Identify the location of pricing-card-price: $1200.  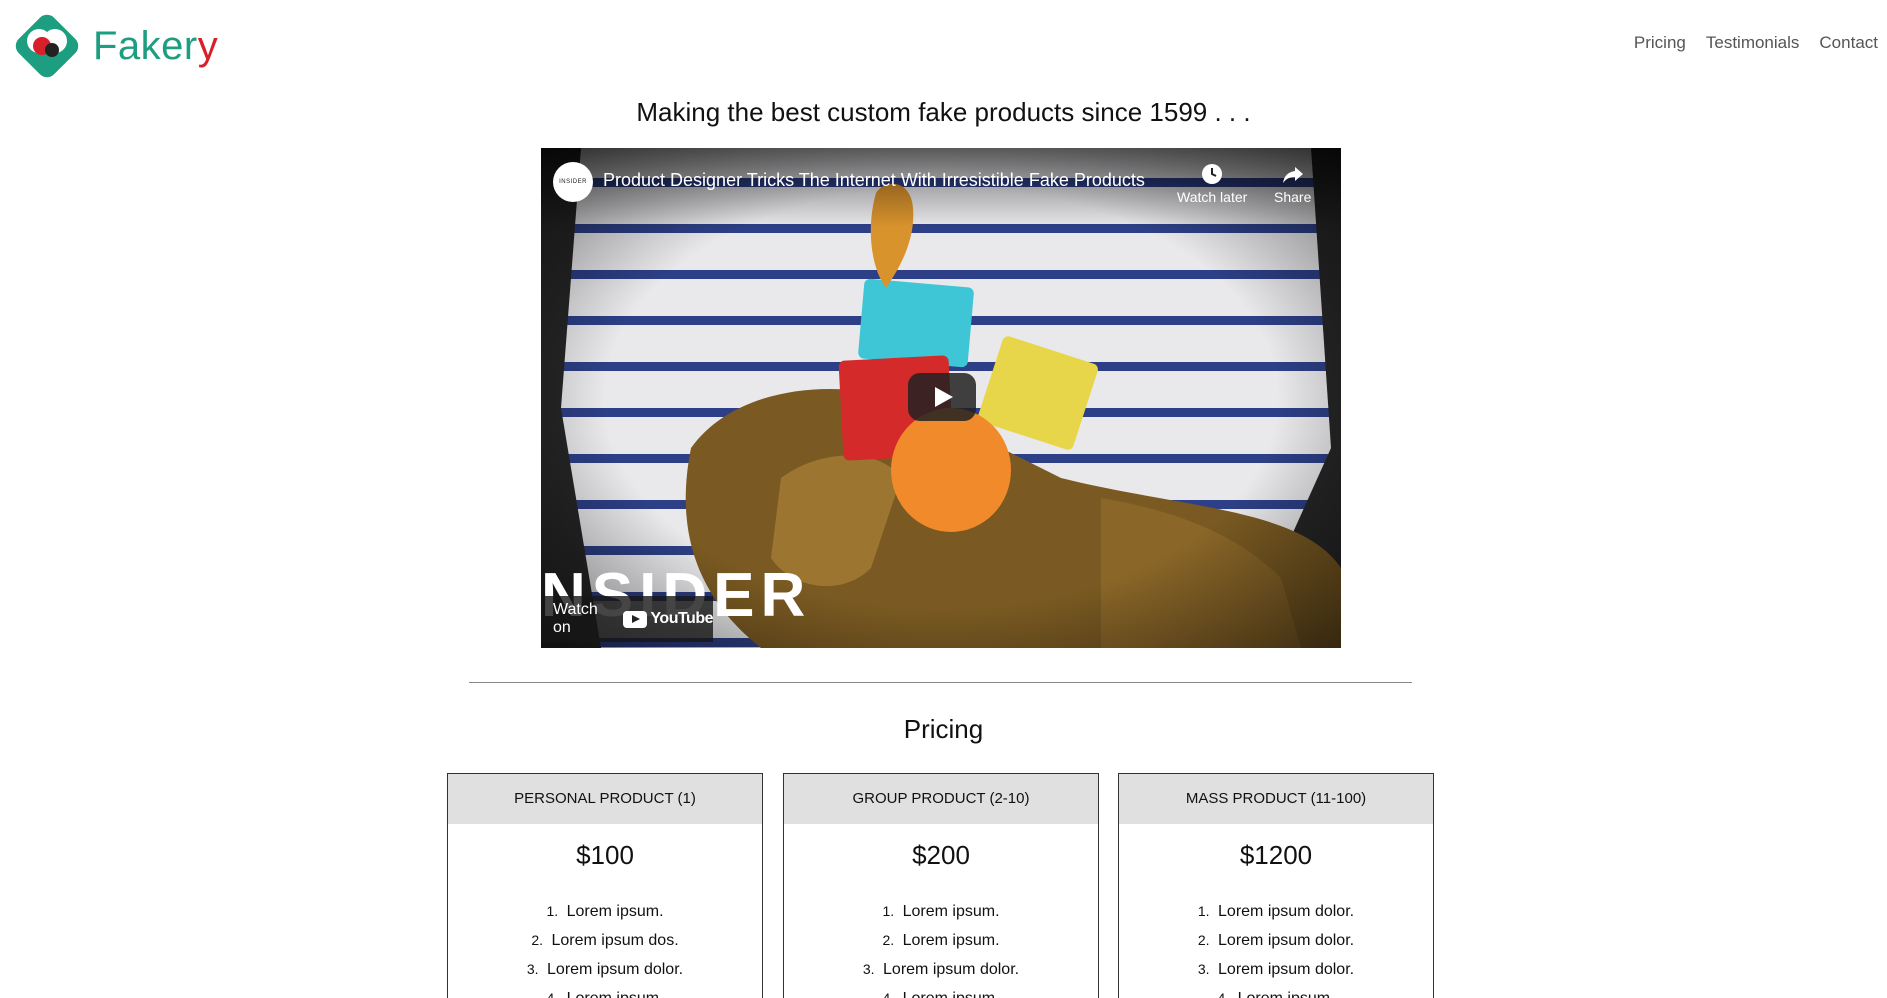
(1276, 855).